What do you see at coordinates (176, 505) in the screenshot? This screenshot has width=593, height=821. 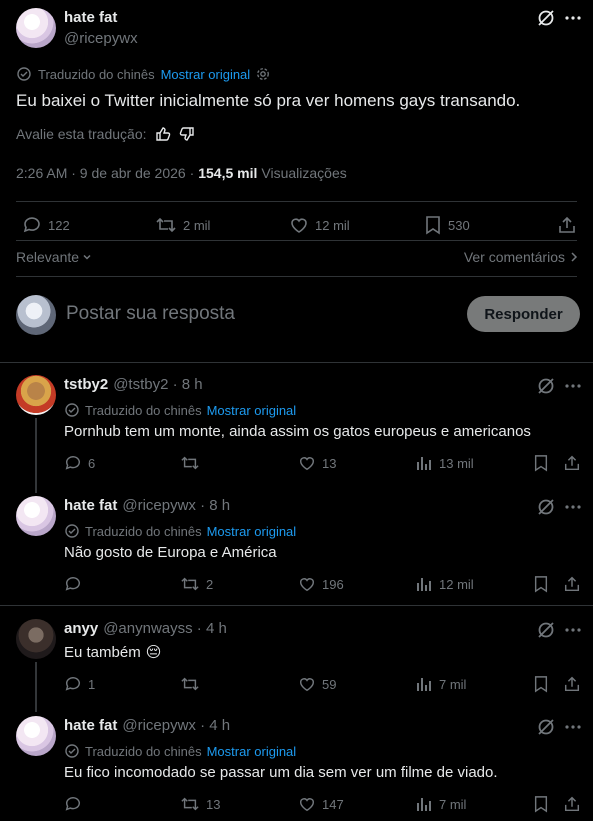 I see `author-handle: @ricepywx · 8 h` at bounding box center [176, 505].